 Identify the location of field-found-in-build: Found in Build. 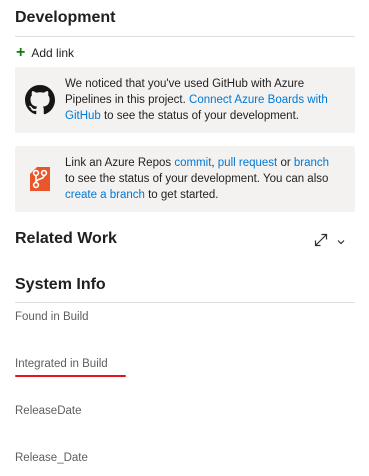
(52, 317).